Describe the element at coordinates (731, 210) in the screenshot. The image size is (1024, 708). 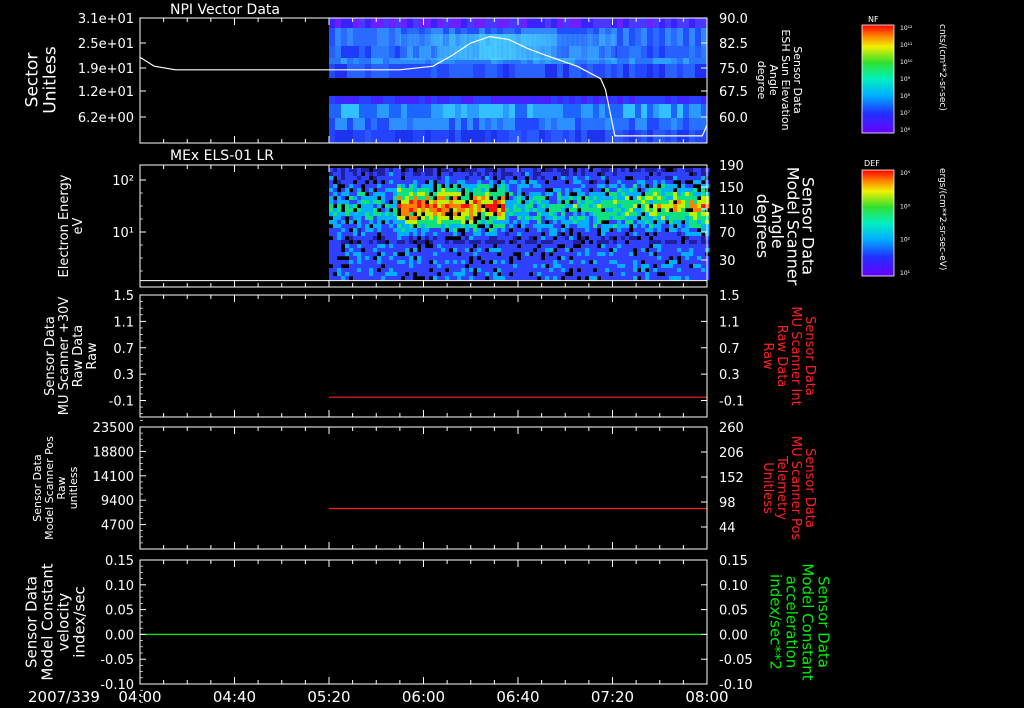
I see `y-tick-label: 110` at that location.